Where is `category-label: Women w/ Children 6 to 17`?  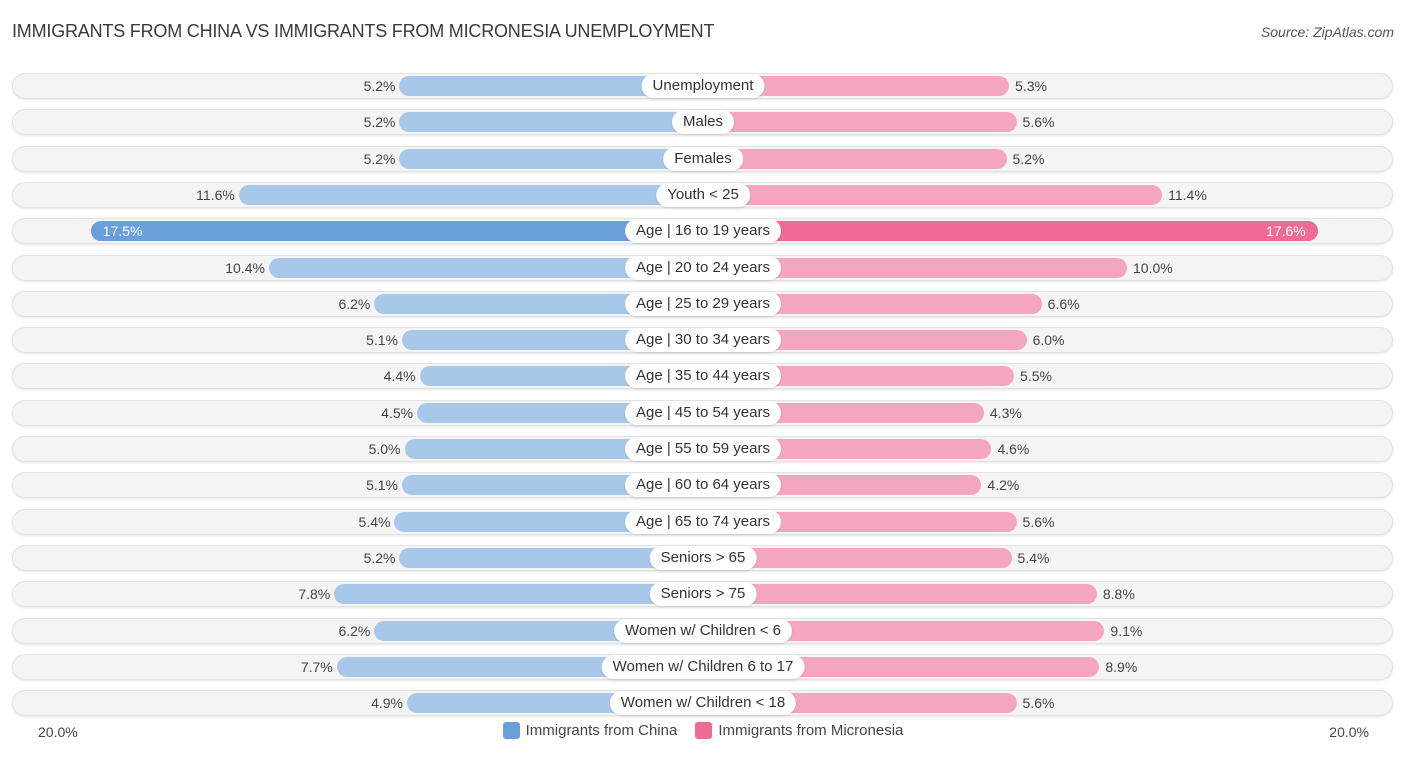 category-label: Women w/ Children 6 to 17 is located at coordinates (703, 666).